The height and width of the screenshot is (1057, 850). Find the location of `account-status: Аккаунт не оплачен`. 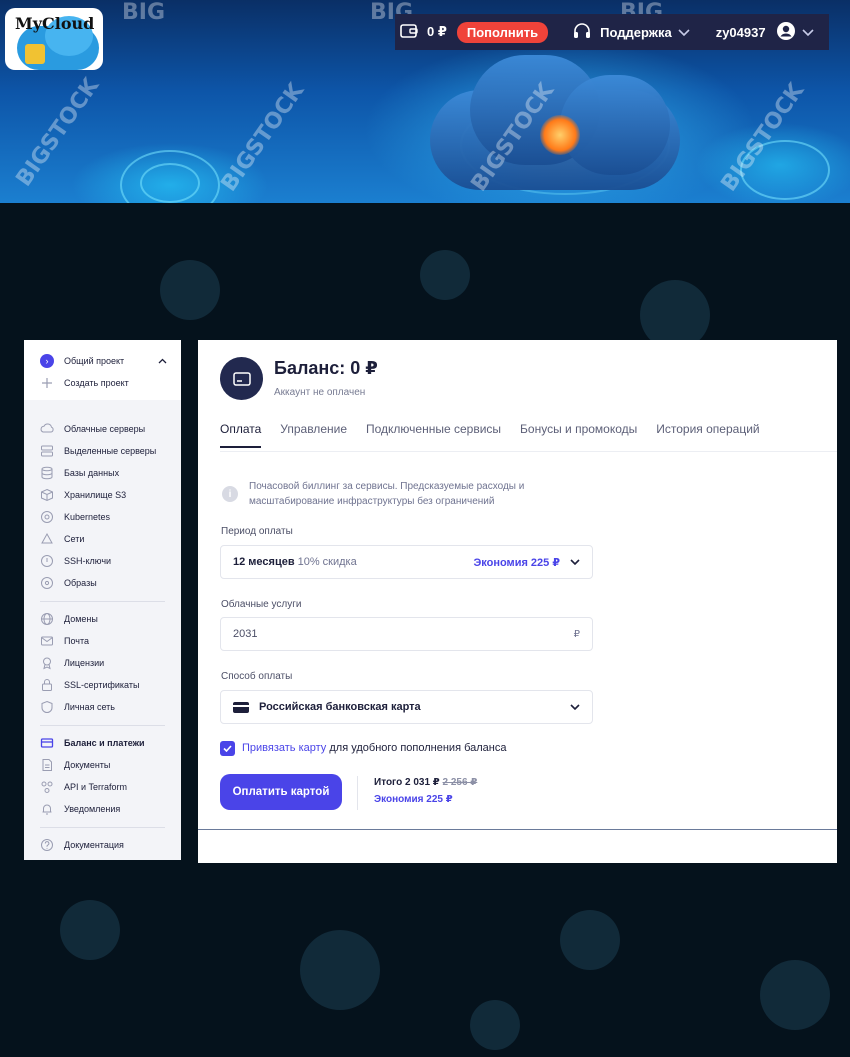

account-status: Аккаунт не оплачен is located at coordinates (320, 392).